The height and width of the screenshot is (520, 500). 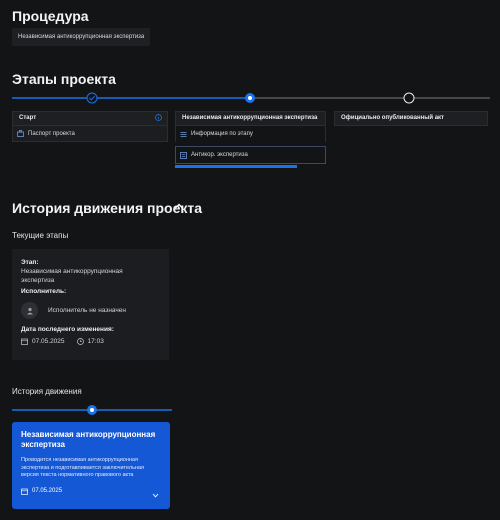 I want to click on stages-title: Этапы проекта, so click(x=64, y=79).